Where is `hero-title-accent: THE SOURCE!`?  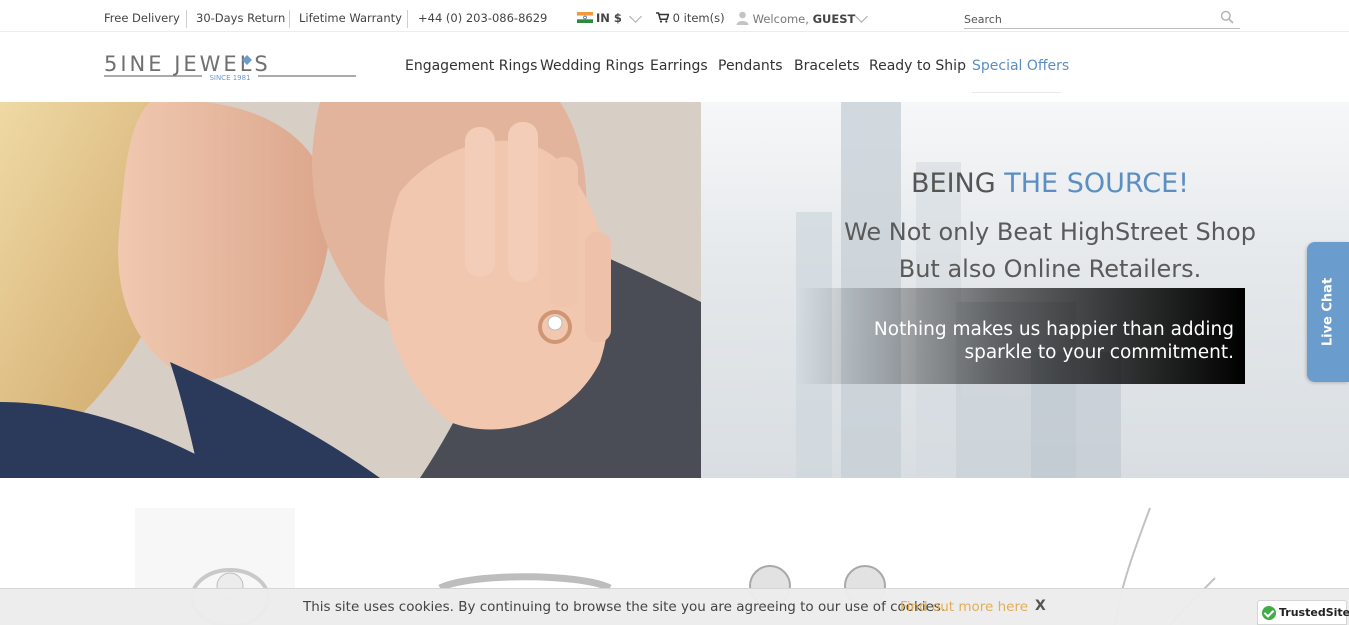
hero-title-accent: THE SOURCE! is located at coordinates (1096, 183).